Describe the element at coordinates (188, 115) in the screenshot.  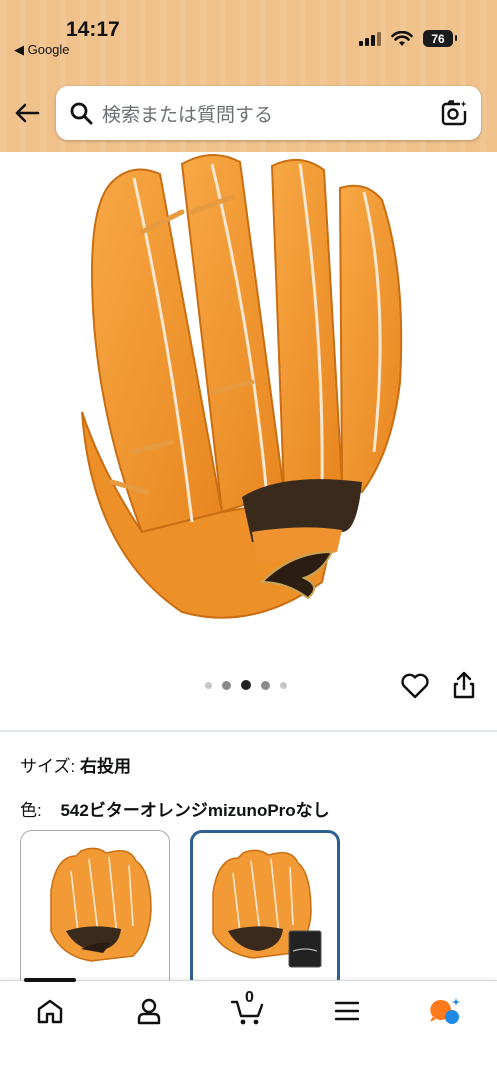
I see `search-placeholder: 検索または質問する` at that location.